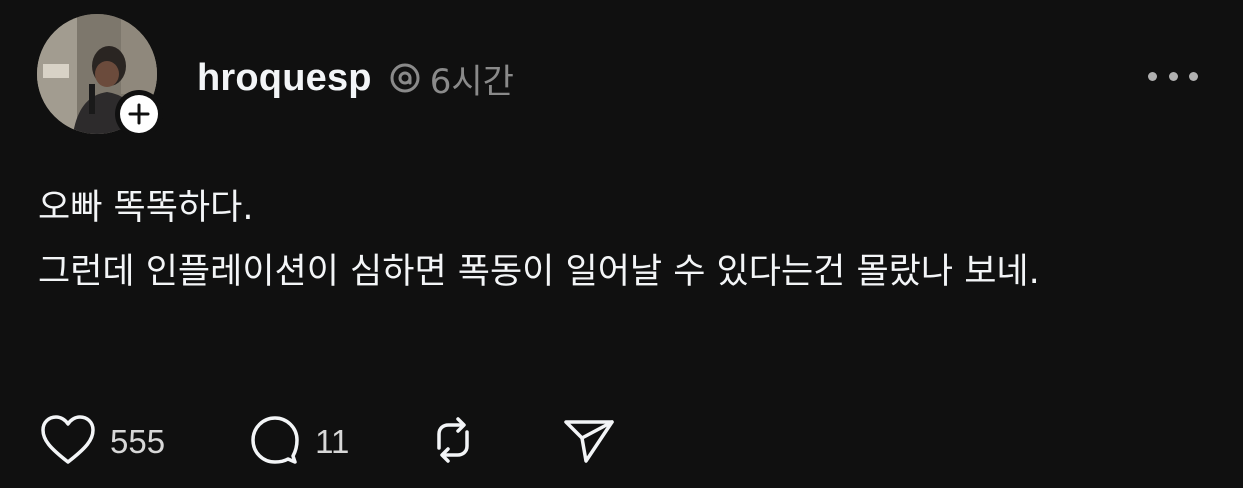 Image resolution: width=1243 pixels, height=488 pixels. I want to click on repost-button, so click(453, 442).